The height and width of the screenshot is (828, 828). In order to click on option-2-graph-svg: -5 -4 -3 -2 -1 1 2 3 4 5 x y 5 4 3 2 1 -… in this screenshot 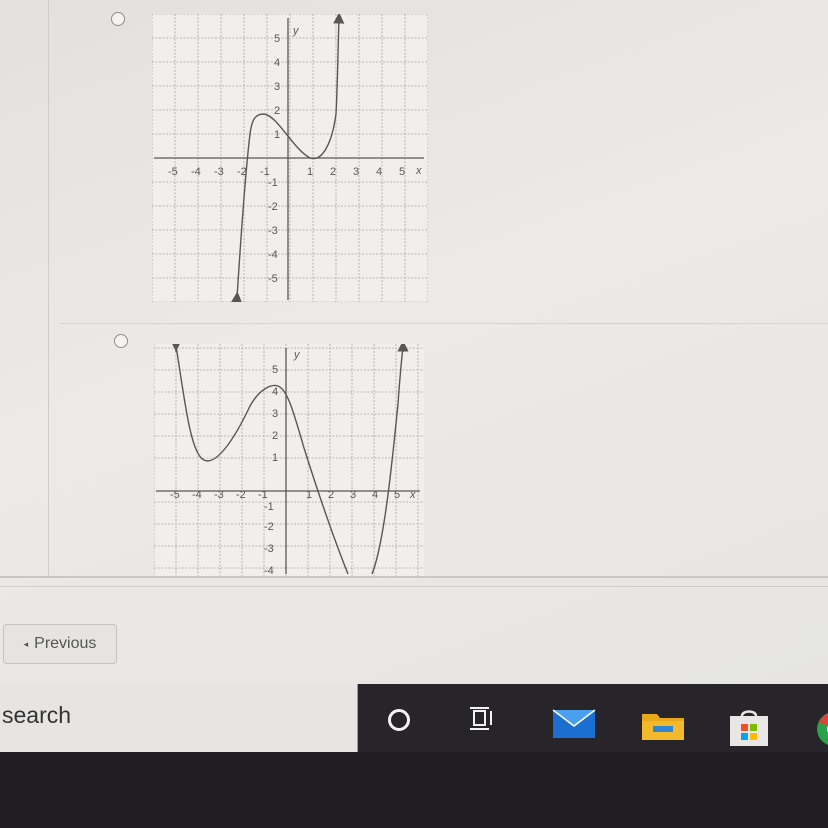, I will do `click(289, 460)`.